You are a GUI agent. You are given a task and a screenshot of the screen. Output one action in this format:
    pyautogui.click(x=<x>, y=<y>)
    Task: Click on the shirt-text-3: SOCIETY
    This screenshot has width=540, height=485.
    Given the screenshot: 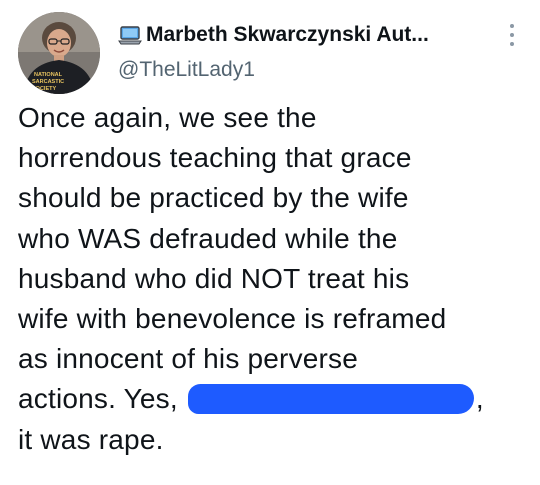 What is the action you would take?
    pyautogui.click(x=44, y=89)
    